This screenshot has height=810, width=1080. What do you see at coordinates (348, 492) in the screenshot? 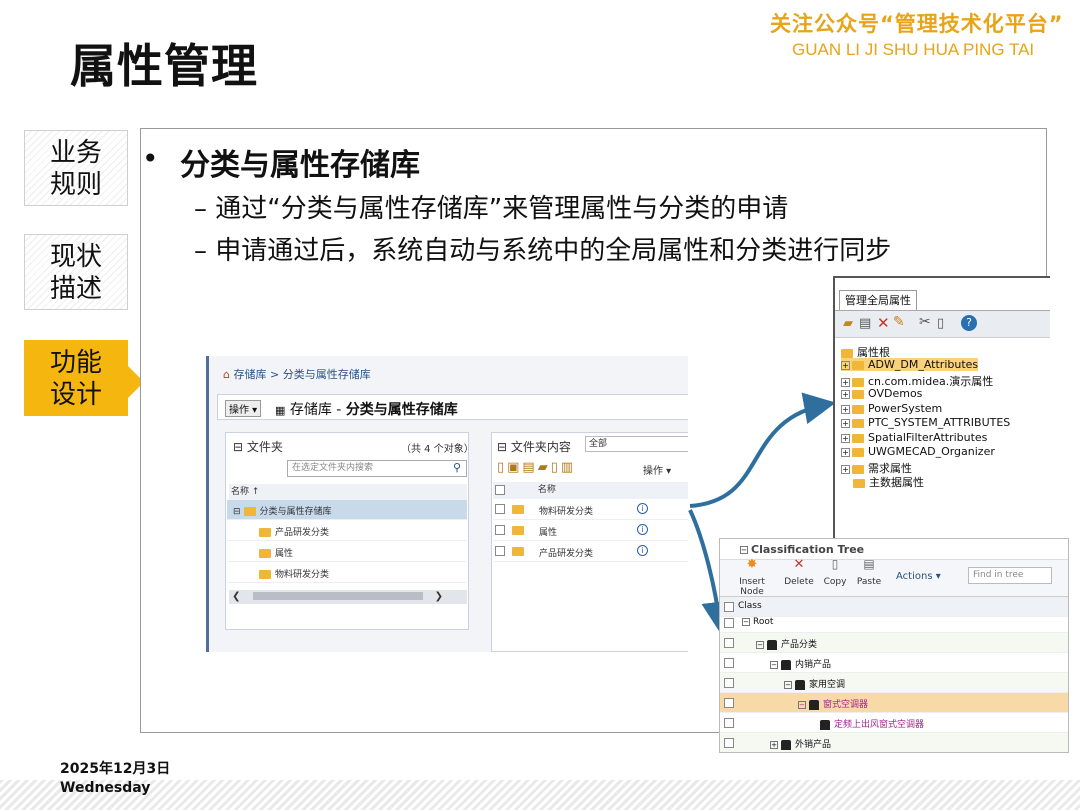
I see `folder-col-name: 名称 ↑` at bounding box center [348, 492].